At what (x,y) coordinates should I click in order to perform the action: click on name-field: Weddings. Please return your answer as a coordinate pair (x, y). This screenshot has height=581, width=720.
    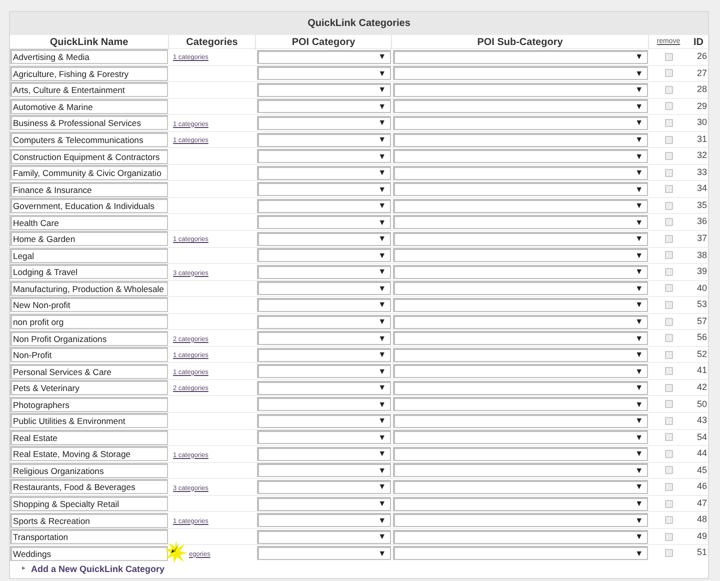
    Looking at the image, I should click on (89, 553).